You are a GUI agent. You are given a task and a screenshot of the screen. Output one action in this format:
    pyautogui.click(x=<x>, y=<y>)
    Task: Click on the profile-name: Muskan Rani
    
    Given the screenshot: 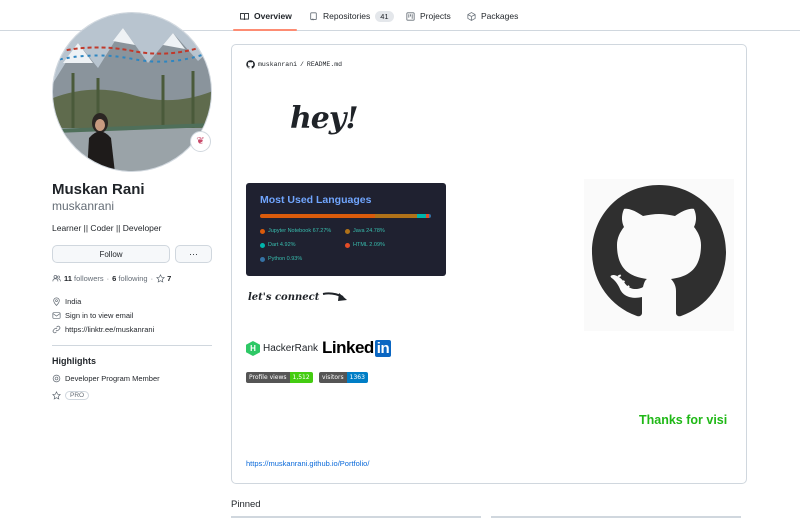 What is the action you would take?
    pyautogui.click(x=98, y=189)
    